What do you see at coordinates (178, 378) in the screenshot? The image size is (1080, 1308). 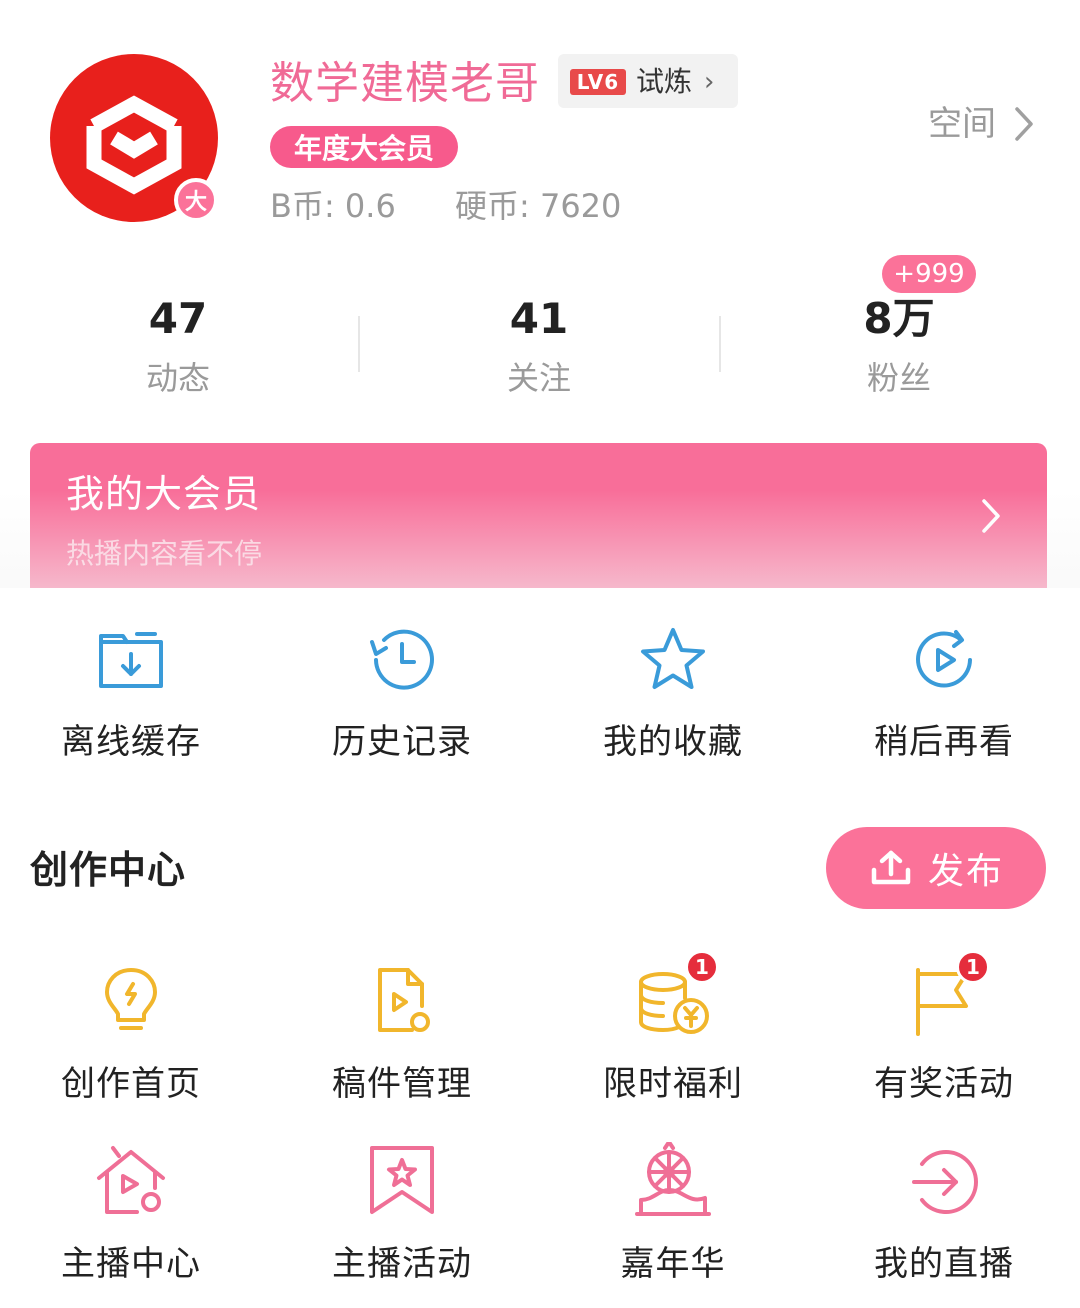 I see `posts-label: 动态` at bounding box center [178, 378].